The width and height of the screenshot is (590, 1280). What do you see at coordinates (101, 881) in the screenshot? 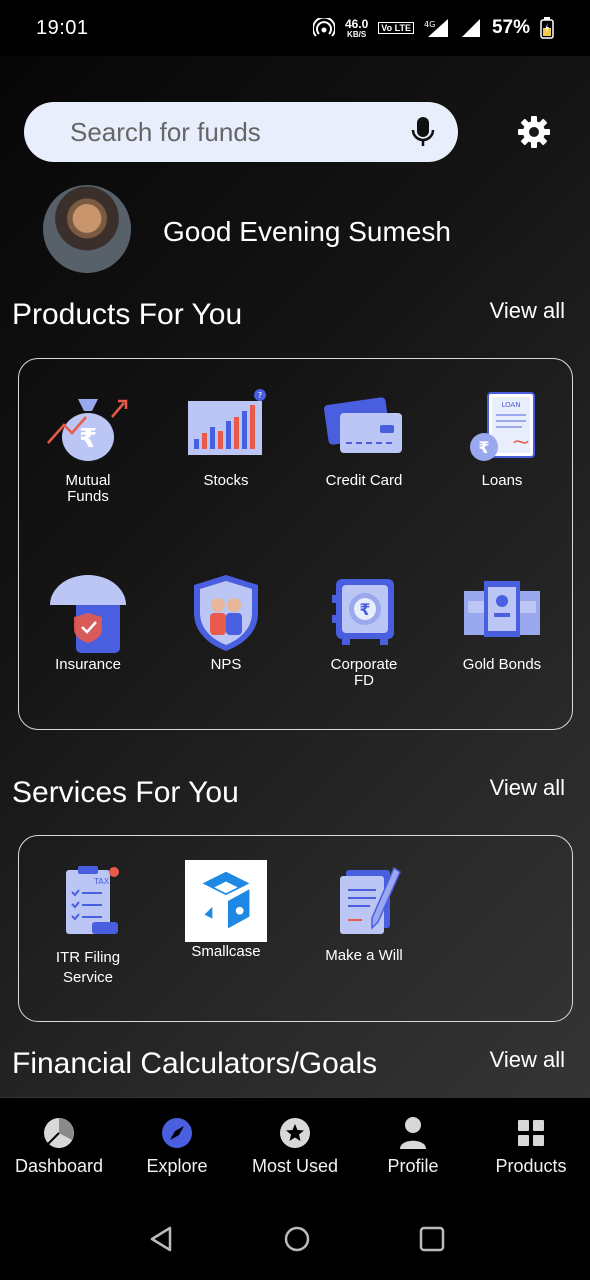
I see `svg-text: TAX` at bounding box center [101, 881].